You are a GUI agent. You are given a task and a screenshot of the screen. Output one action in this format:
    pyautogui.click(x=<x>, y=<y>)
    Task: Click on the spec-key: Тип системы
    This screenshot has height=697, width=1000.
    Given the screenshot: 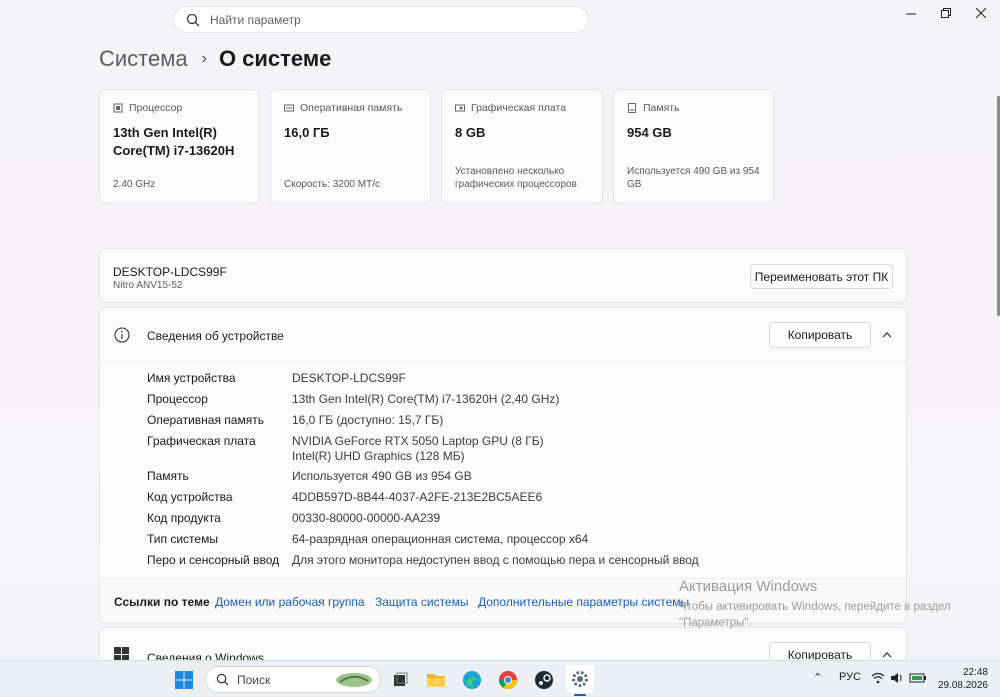 What is the action you would take?
    pyautogui.click(x=182, y=539)
    